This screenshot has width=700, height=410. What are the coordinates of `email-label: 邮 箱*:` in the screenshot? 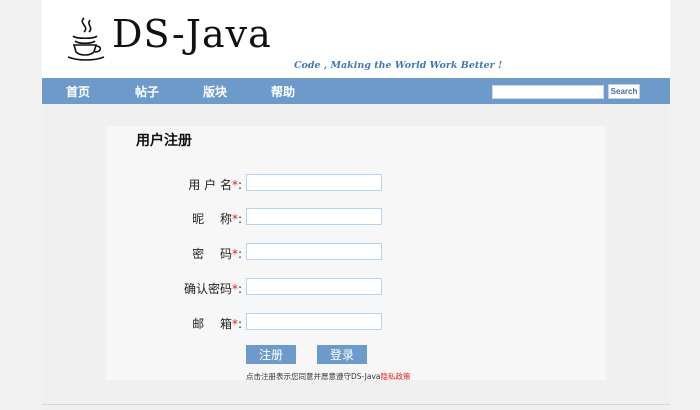 It's located at (194, 323).